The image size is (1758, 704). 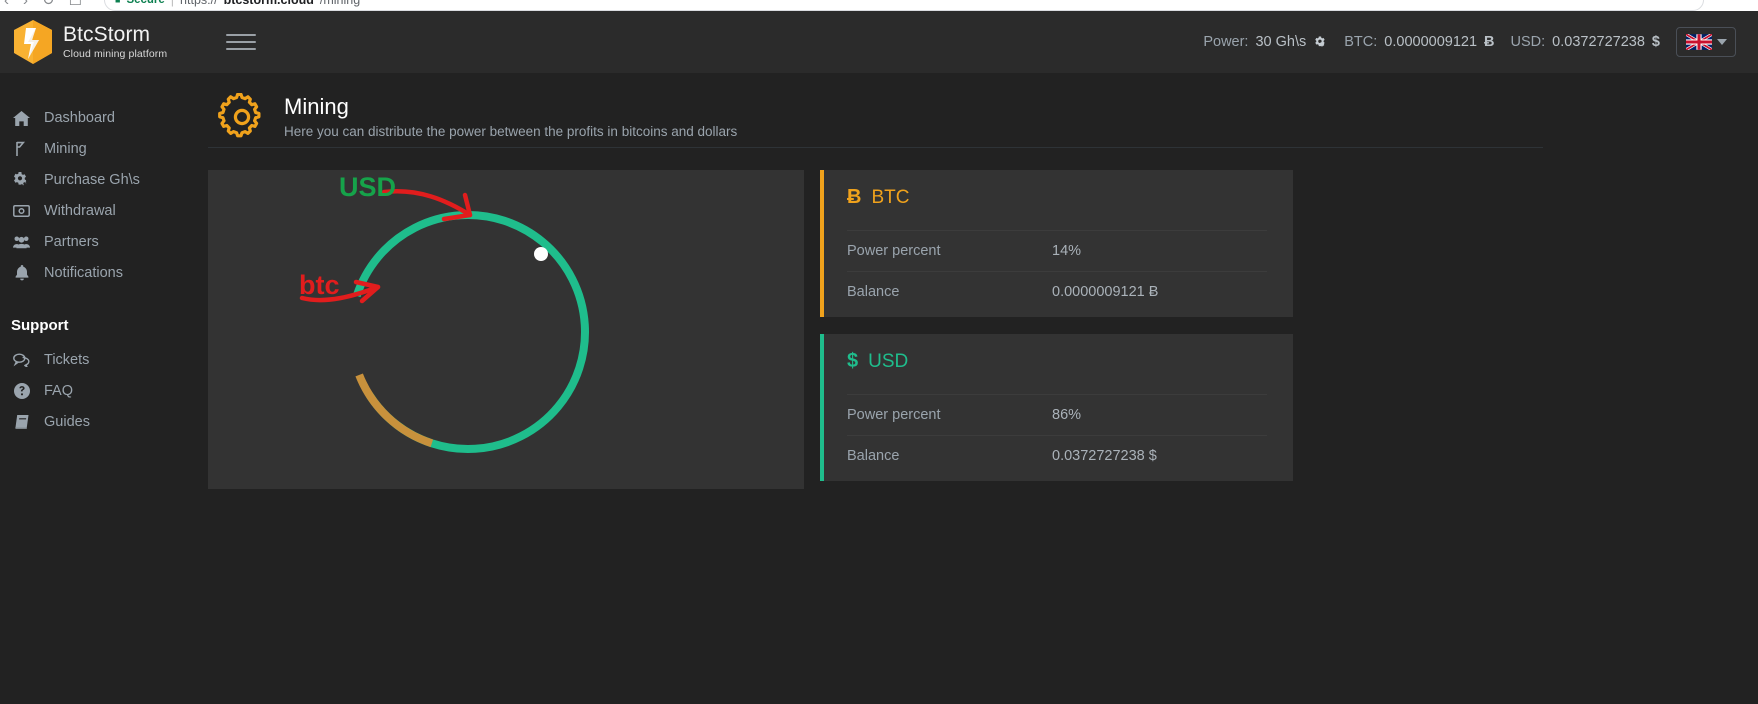 What do you see at coordinates (104, 391) in the screenshot?
I see `sidebar-item-faq: FAQ` at bounding box center [104, 391].